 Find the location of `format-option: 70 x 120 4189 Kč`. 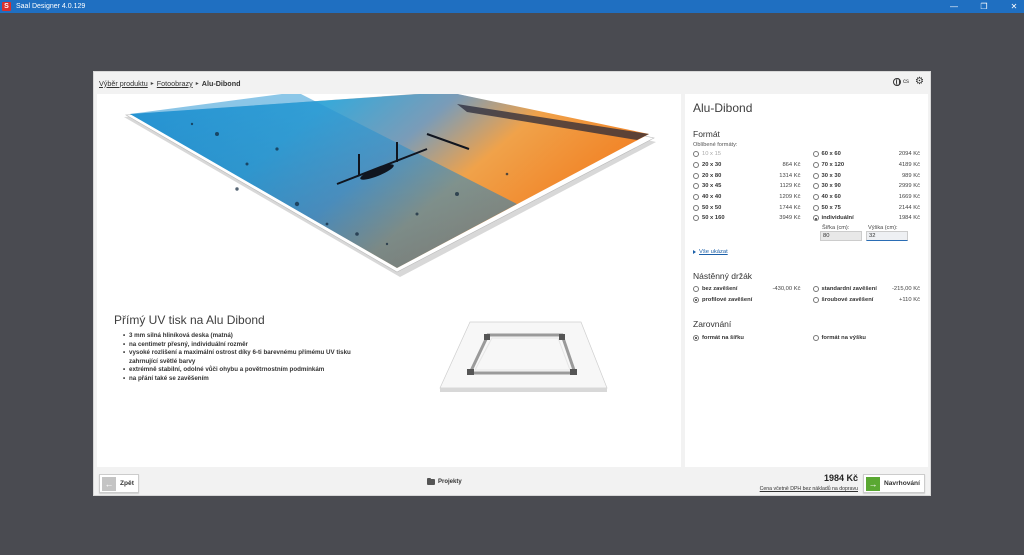

format-option: 70 x 120 4189 Kč is located at coordinates (866, 165).